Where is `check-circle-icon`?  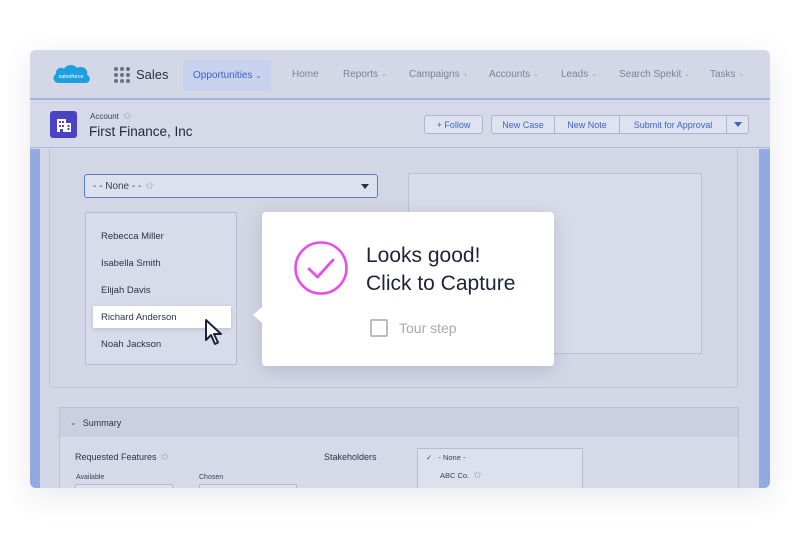
check-circle-icon is located at coordinates (321, 268).